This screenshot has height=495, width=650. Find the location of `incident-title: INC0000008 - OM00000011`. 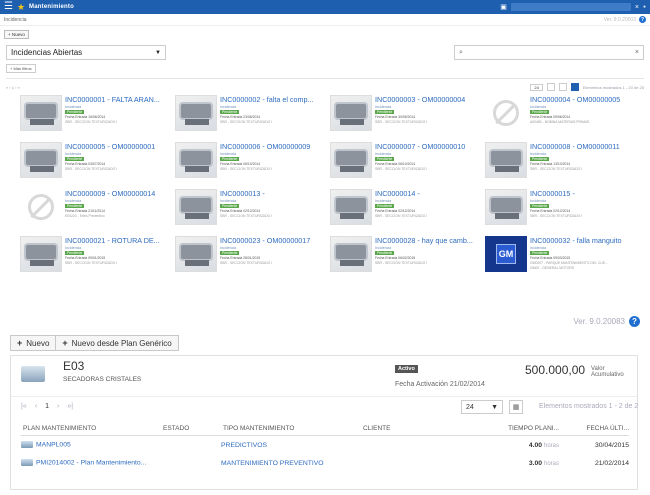

incident-title: INC0000008 - OM00000011 is located at coordinates (575, 146).